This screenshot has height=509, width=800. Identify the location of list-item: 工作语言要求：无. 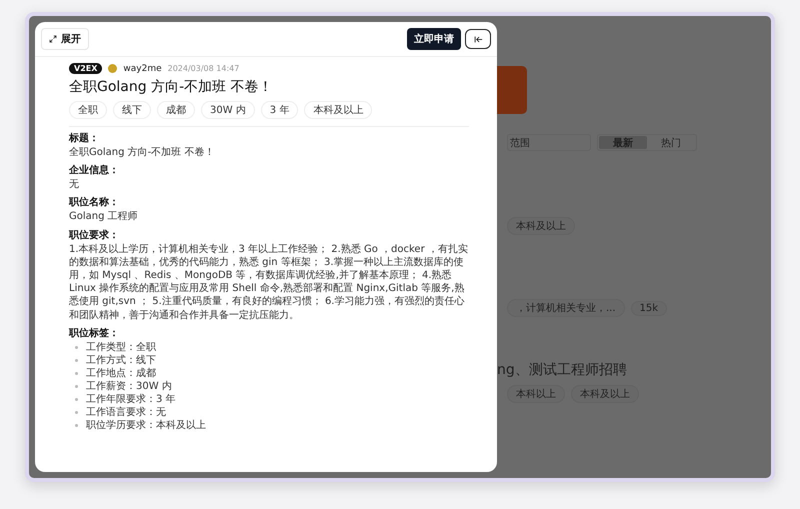
(126, 413).